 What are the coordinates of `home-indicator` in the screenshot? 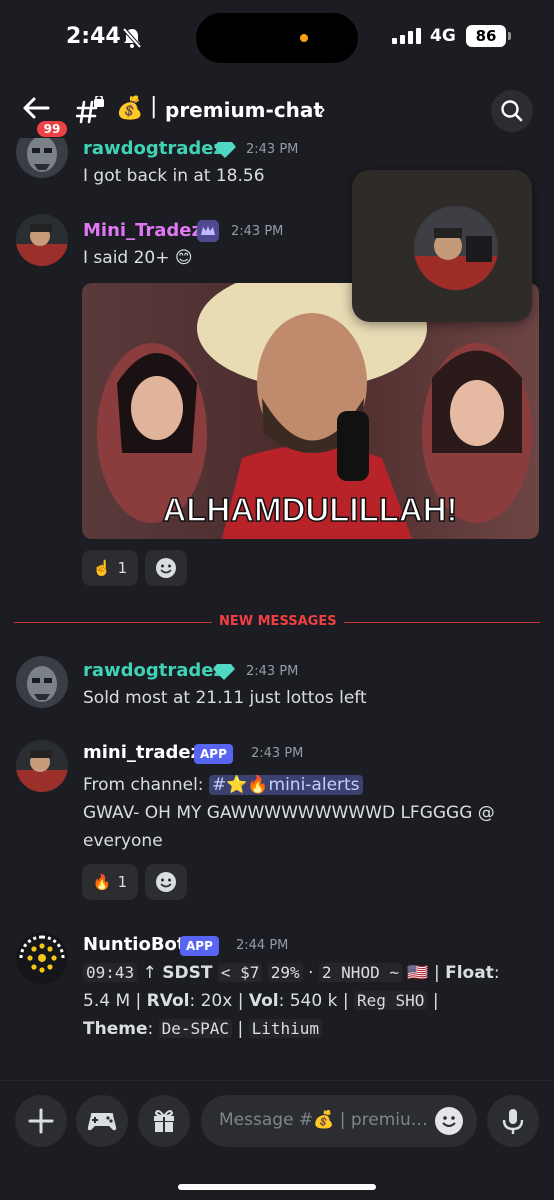 It's located at (277, 1187).